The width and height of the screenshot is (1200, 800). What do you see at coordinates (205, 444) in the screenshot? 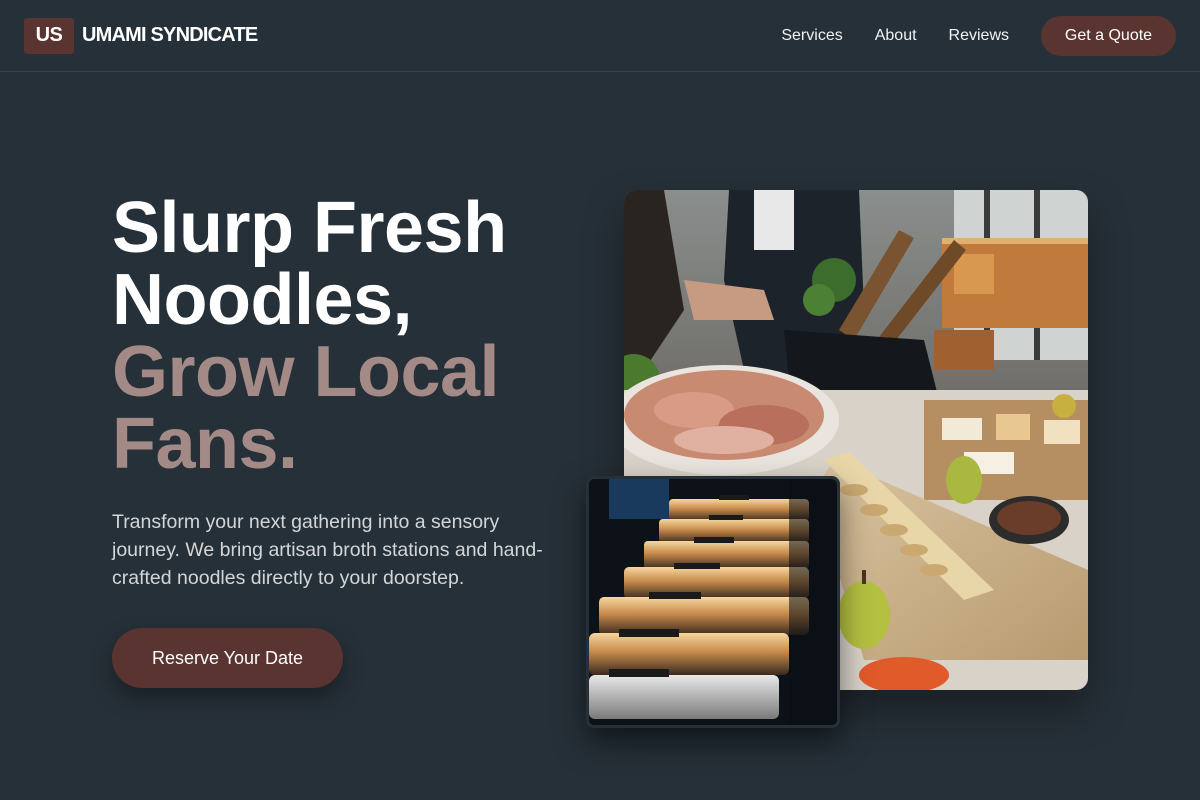
I see `headline-accent-line-2: Fans.` at bounding box center [205, 444].